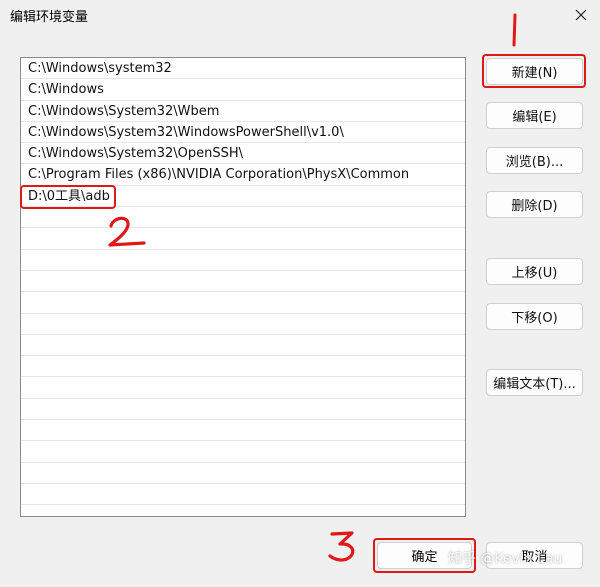 This screenshot has width=600, height=587. I want to click on watermark: 知乎 @Kevin Lau, so click(505, 559).